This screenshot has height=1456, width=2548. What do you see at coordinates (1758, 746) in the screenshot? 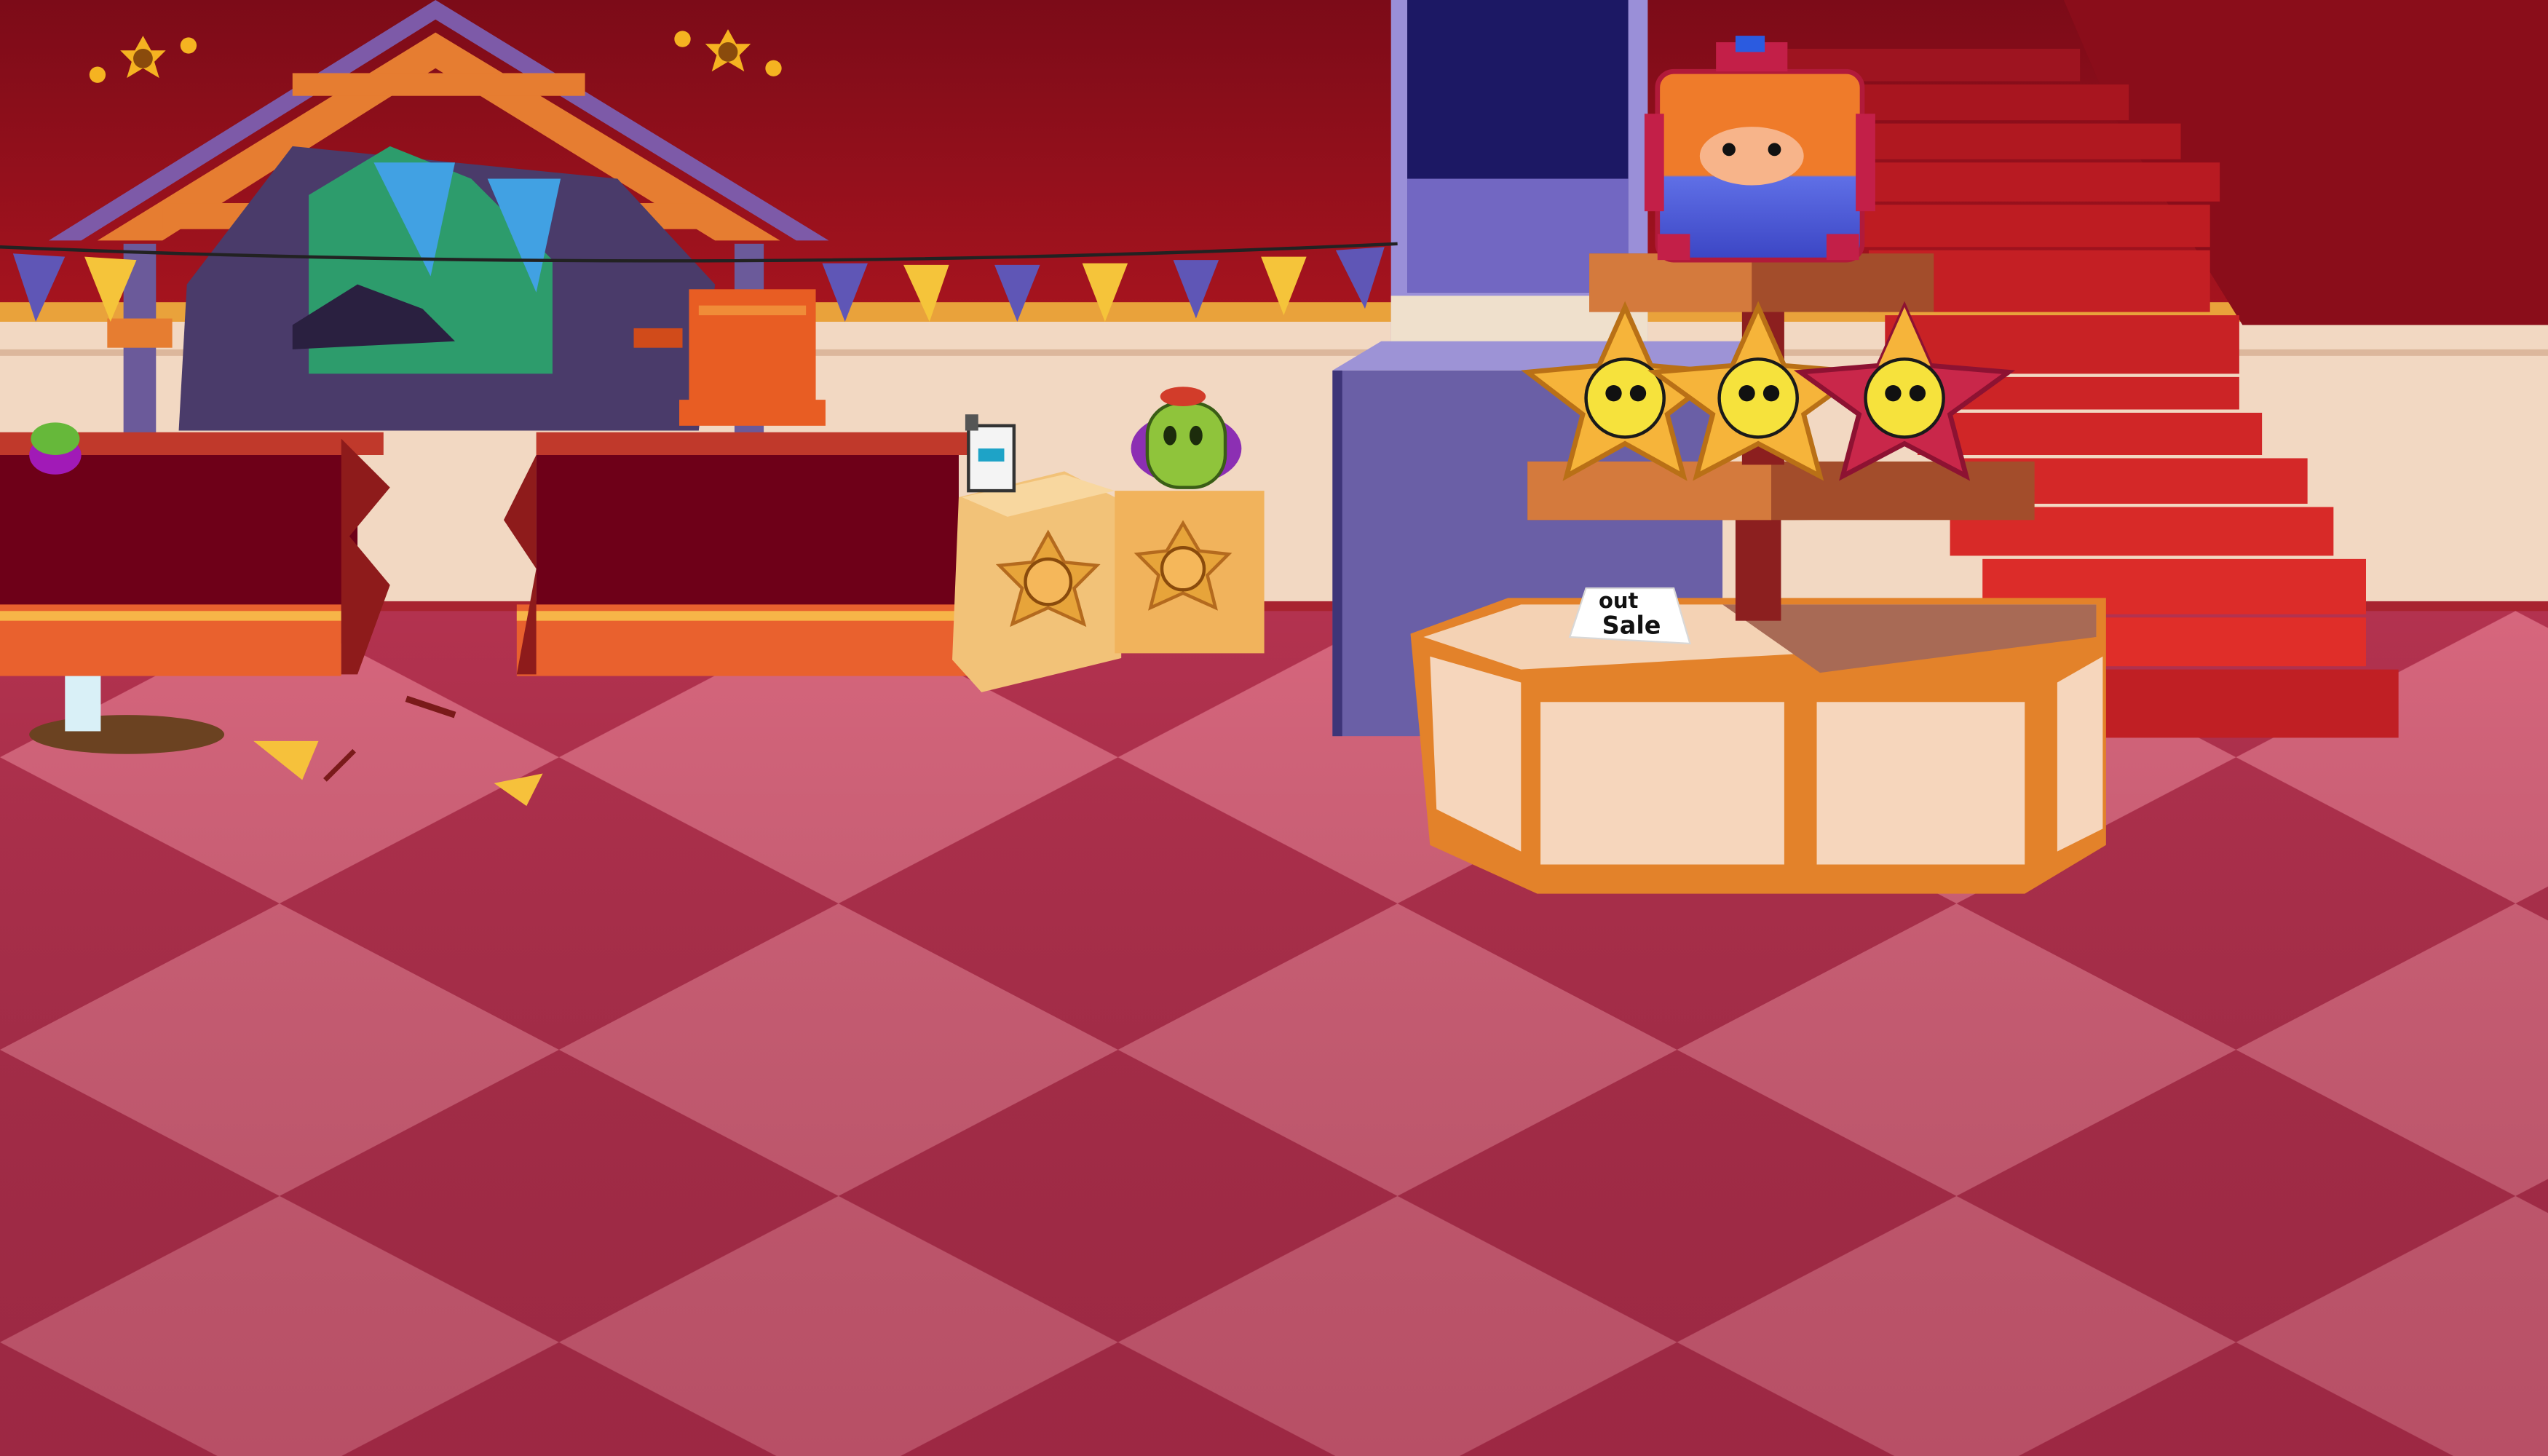
I see `shop-counter` at bounding box center [1758, 746].